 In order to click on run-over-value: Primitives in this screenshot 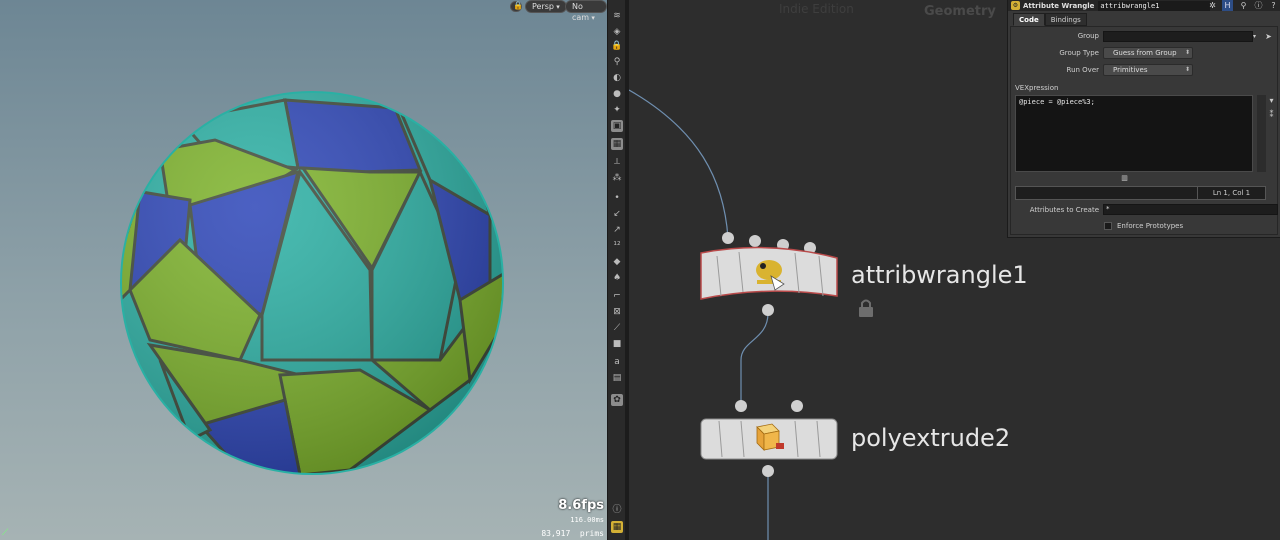, I will do `click(1130, 70)`.